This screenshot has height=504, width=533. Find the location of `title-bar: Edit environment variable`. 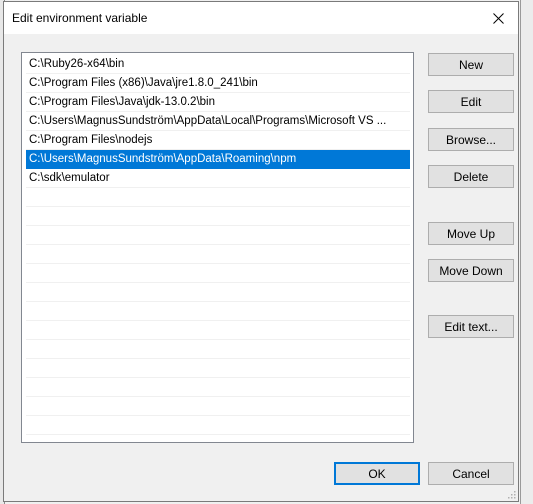

title-bar: Edit environment variable is located at coordinates (261, 18).